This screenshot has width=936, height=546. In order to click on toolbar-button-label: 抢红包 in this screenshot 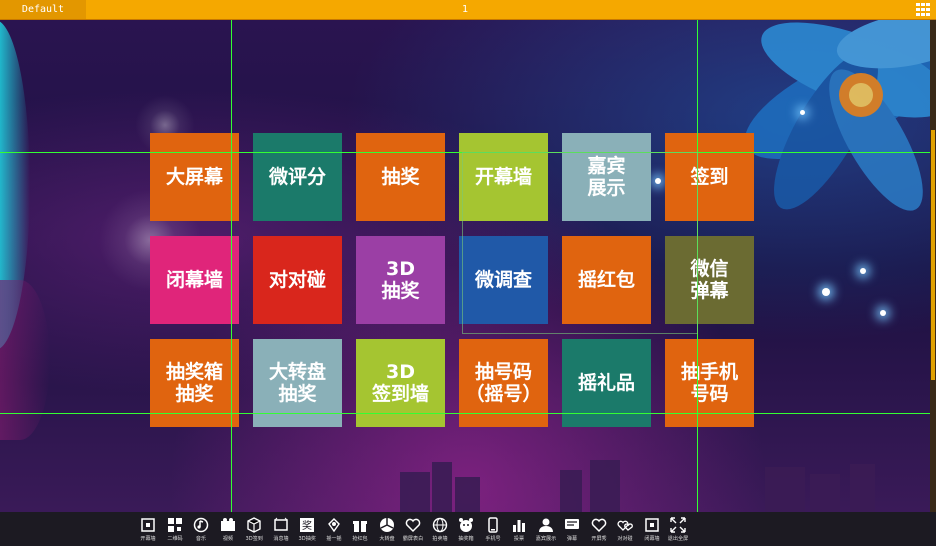, I will do `click(360, 538)`.